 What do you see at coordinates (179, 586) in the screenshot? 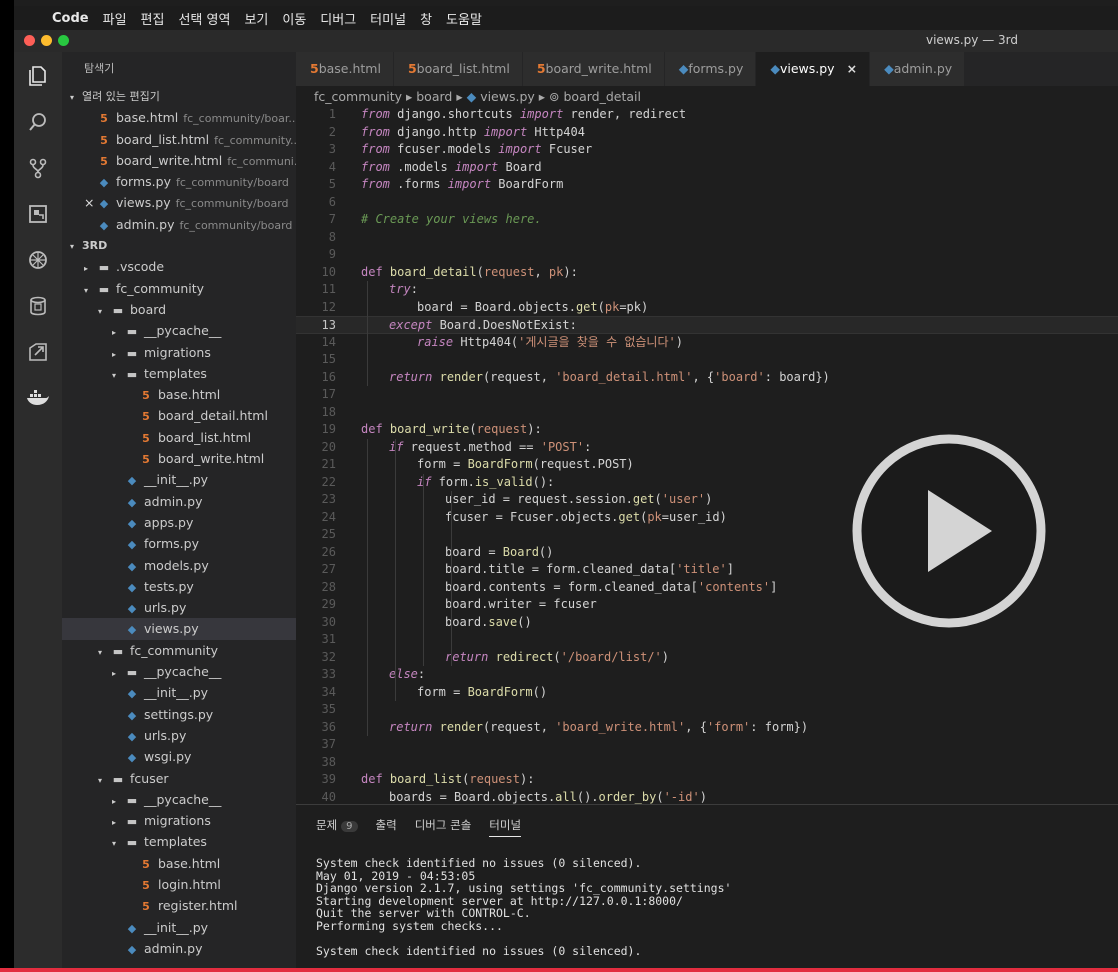
I see `tree-item: ◆ tests.py` at bounding box center [179, 586].